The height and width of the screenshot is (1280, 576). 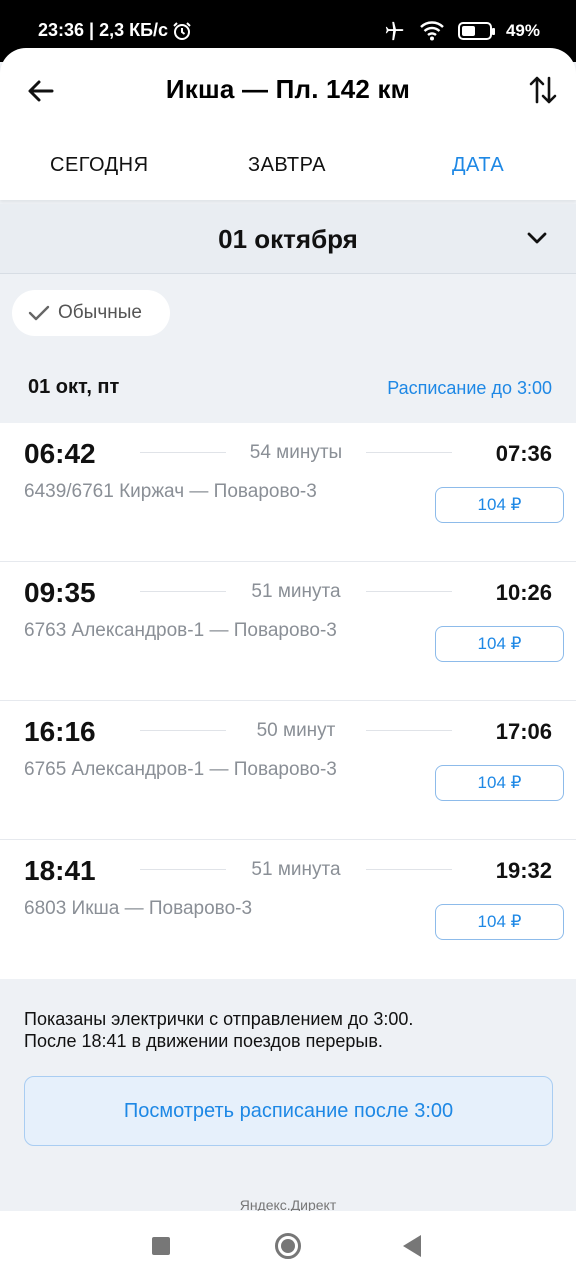 What do you see at coordinates (288, 89) in the screenshot?
I see `route-title: Икша — Пл. 142 км` at bounding box center [288, 89].